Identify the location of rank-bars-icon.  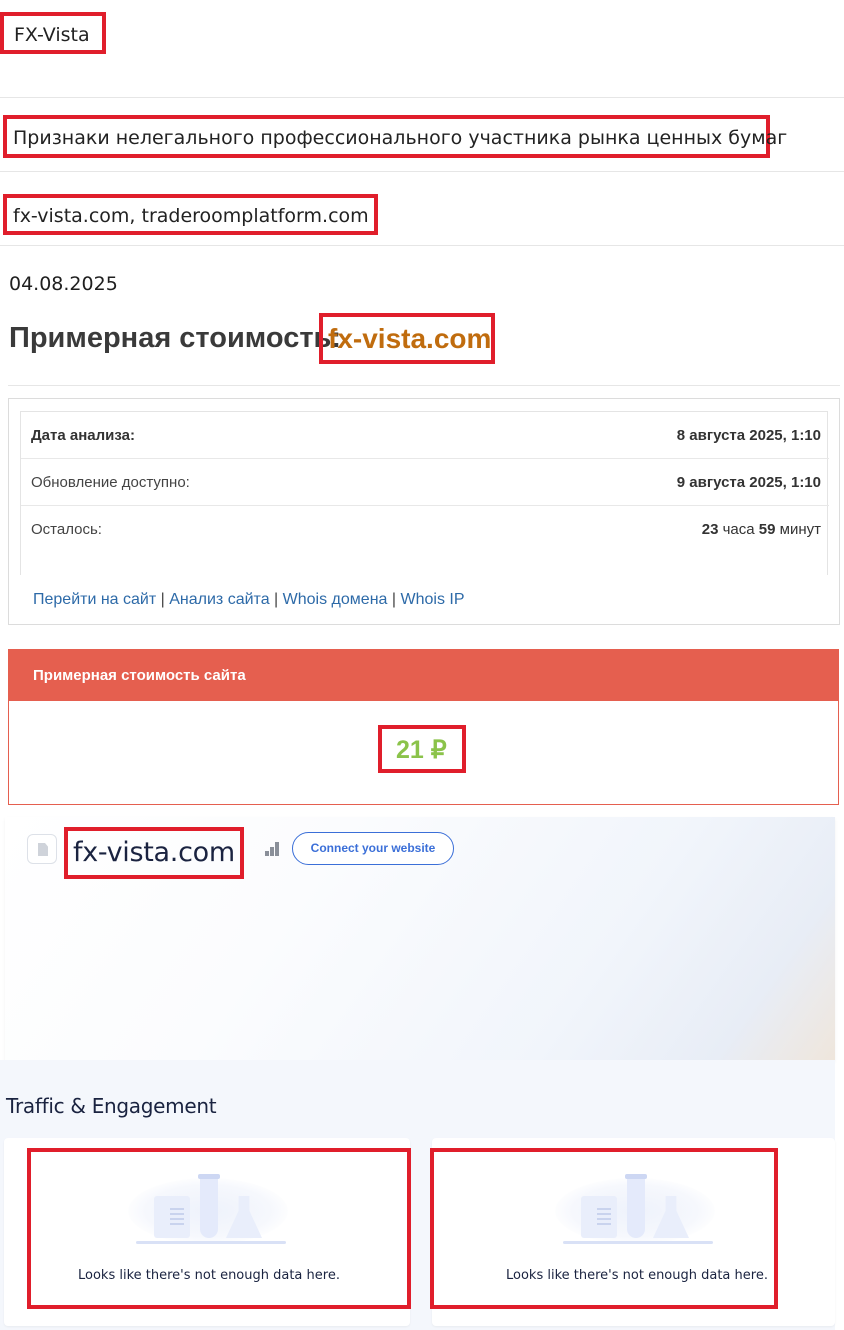
(273, 848).